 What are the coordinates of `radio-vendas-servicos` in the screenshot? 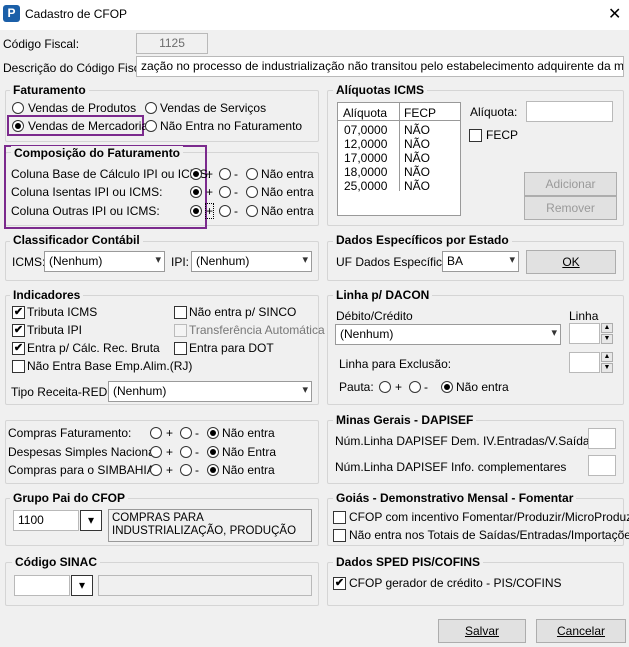 It's located at (151, 108).